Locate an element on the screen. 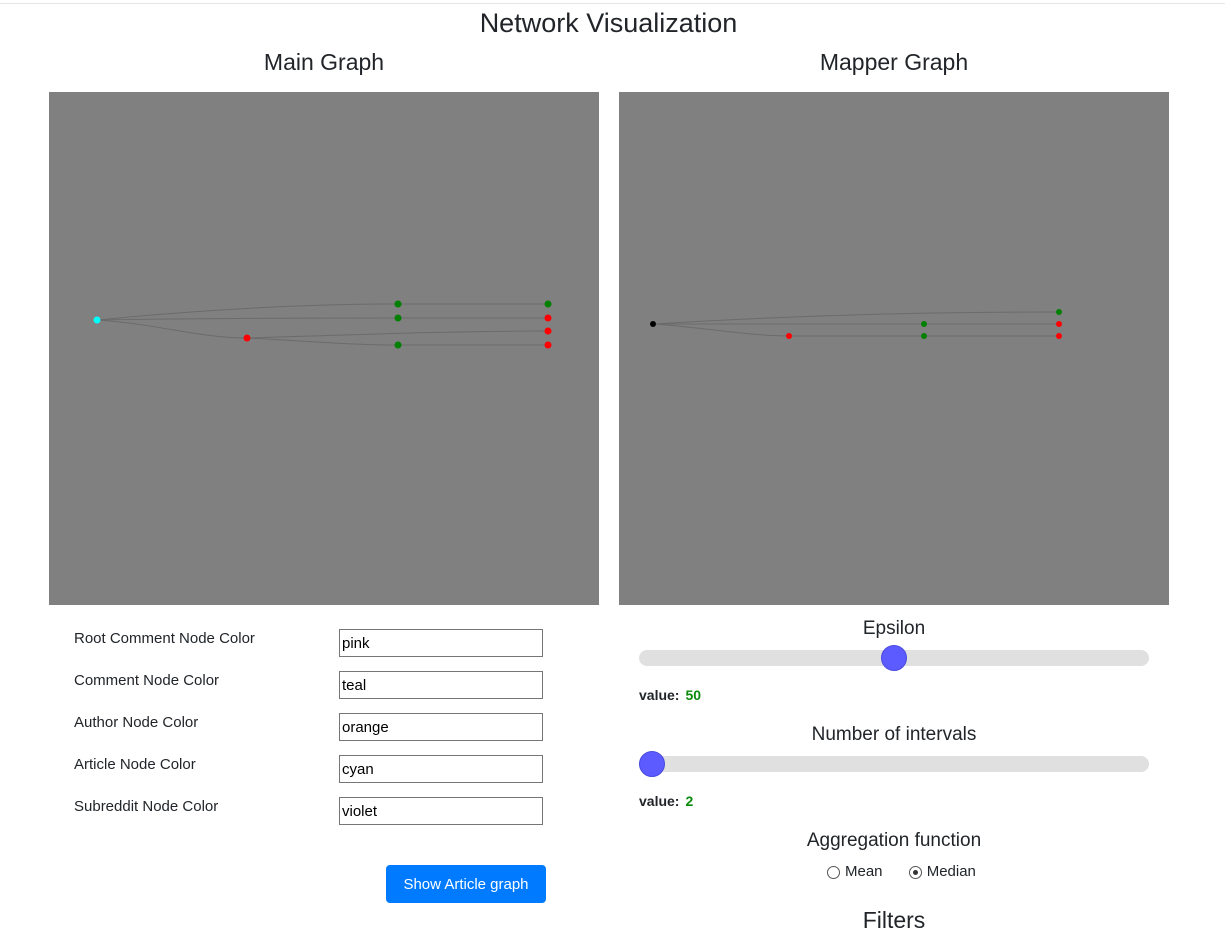 The image size is (1225, 941). median-radio-button is located at coordinates (915, 872).